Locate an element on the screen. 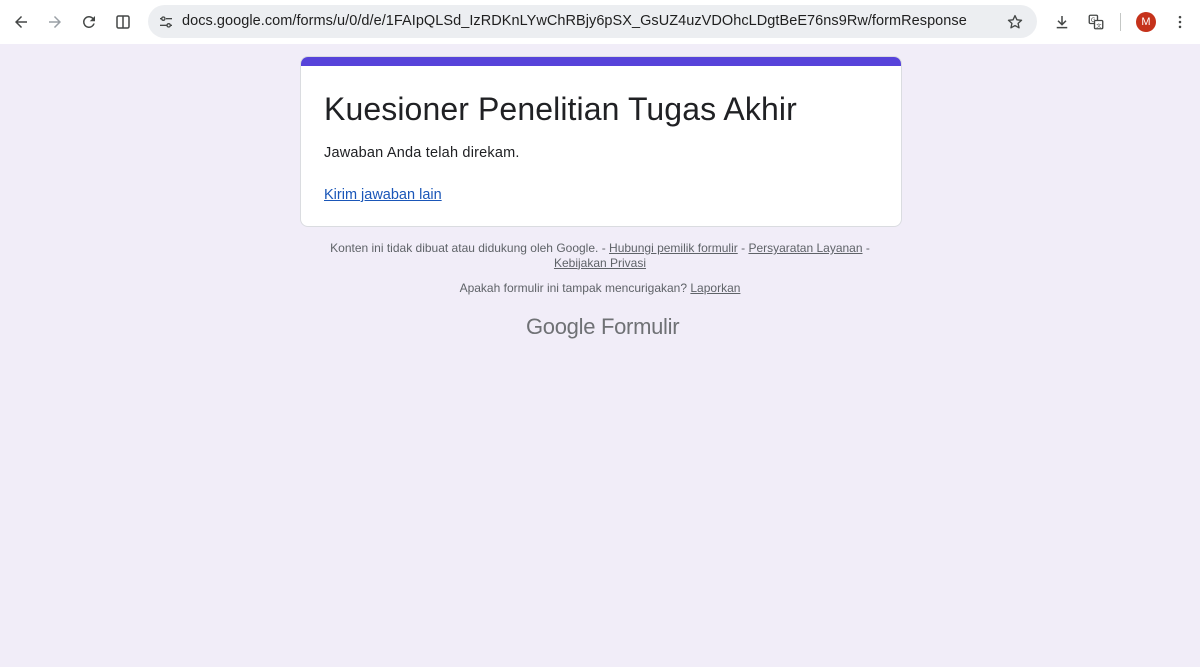 The height and width of the screenshot is (667, 1200). back-button is located at coordinates (21, 22).